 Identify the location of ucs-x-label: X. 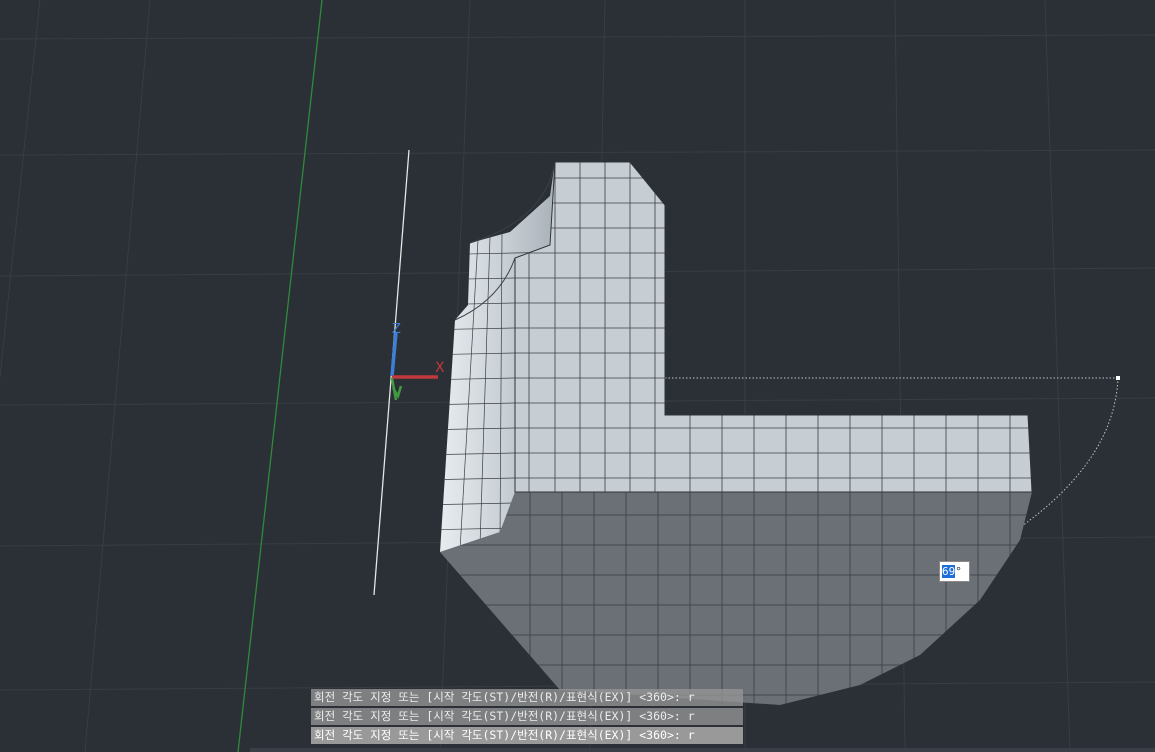
(440, 368).